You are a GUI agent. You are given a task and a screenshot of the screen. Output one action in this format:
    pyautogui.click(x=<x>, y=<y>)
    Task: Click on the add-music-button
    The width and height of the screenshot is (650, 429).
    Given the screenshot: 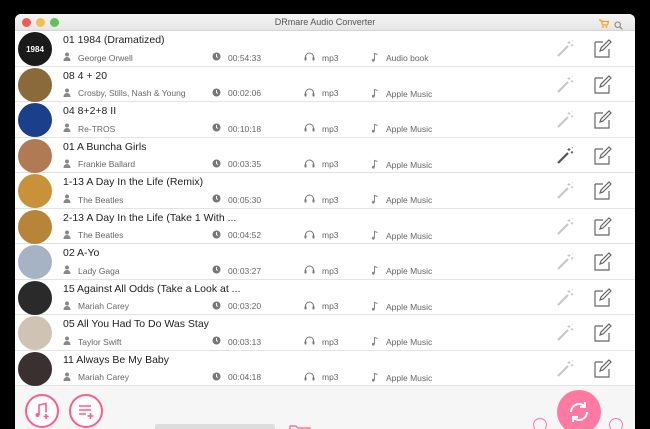 What is the action you would take?
    pyautogui.click(x=42, y=411)
    